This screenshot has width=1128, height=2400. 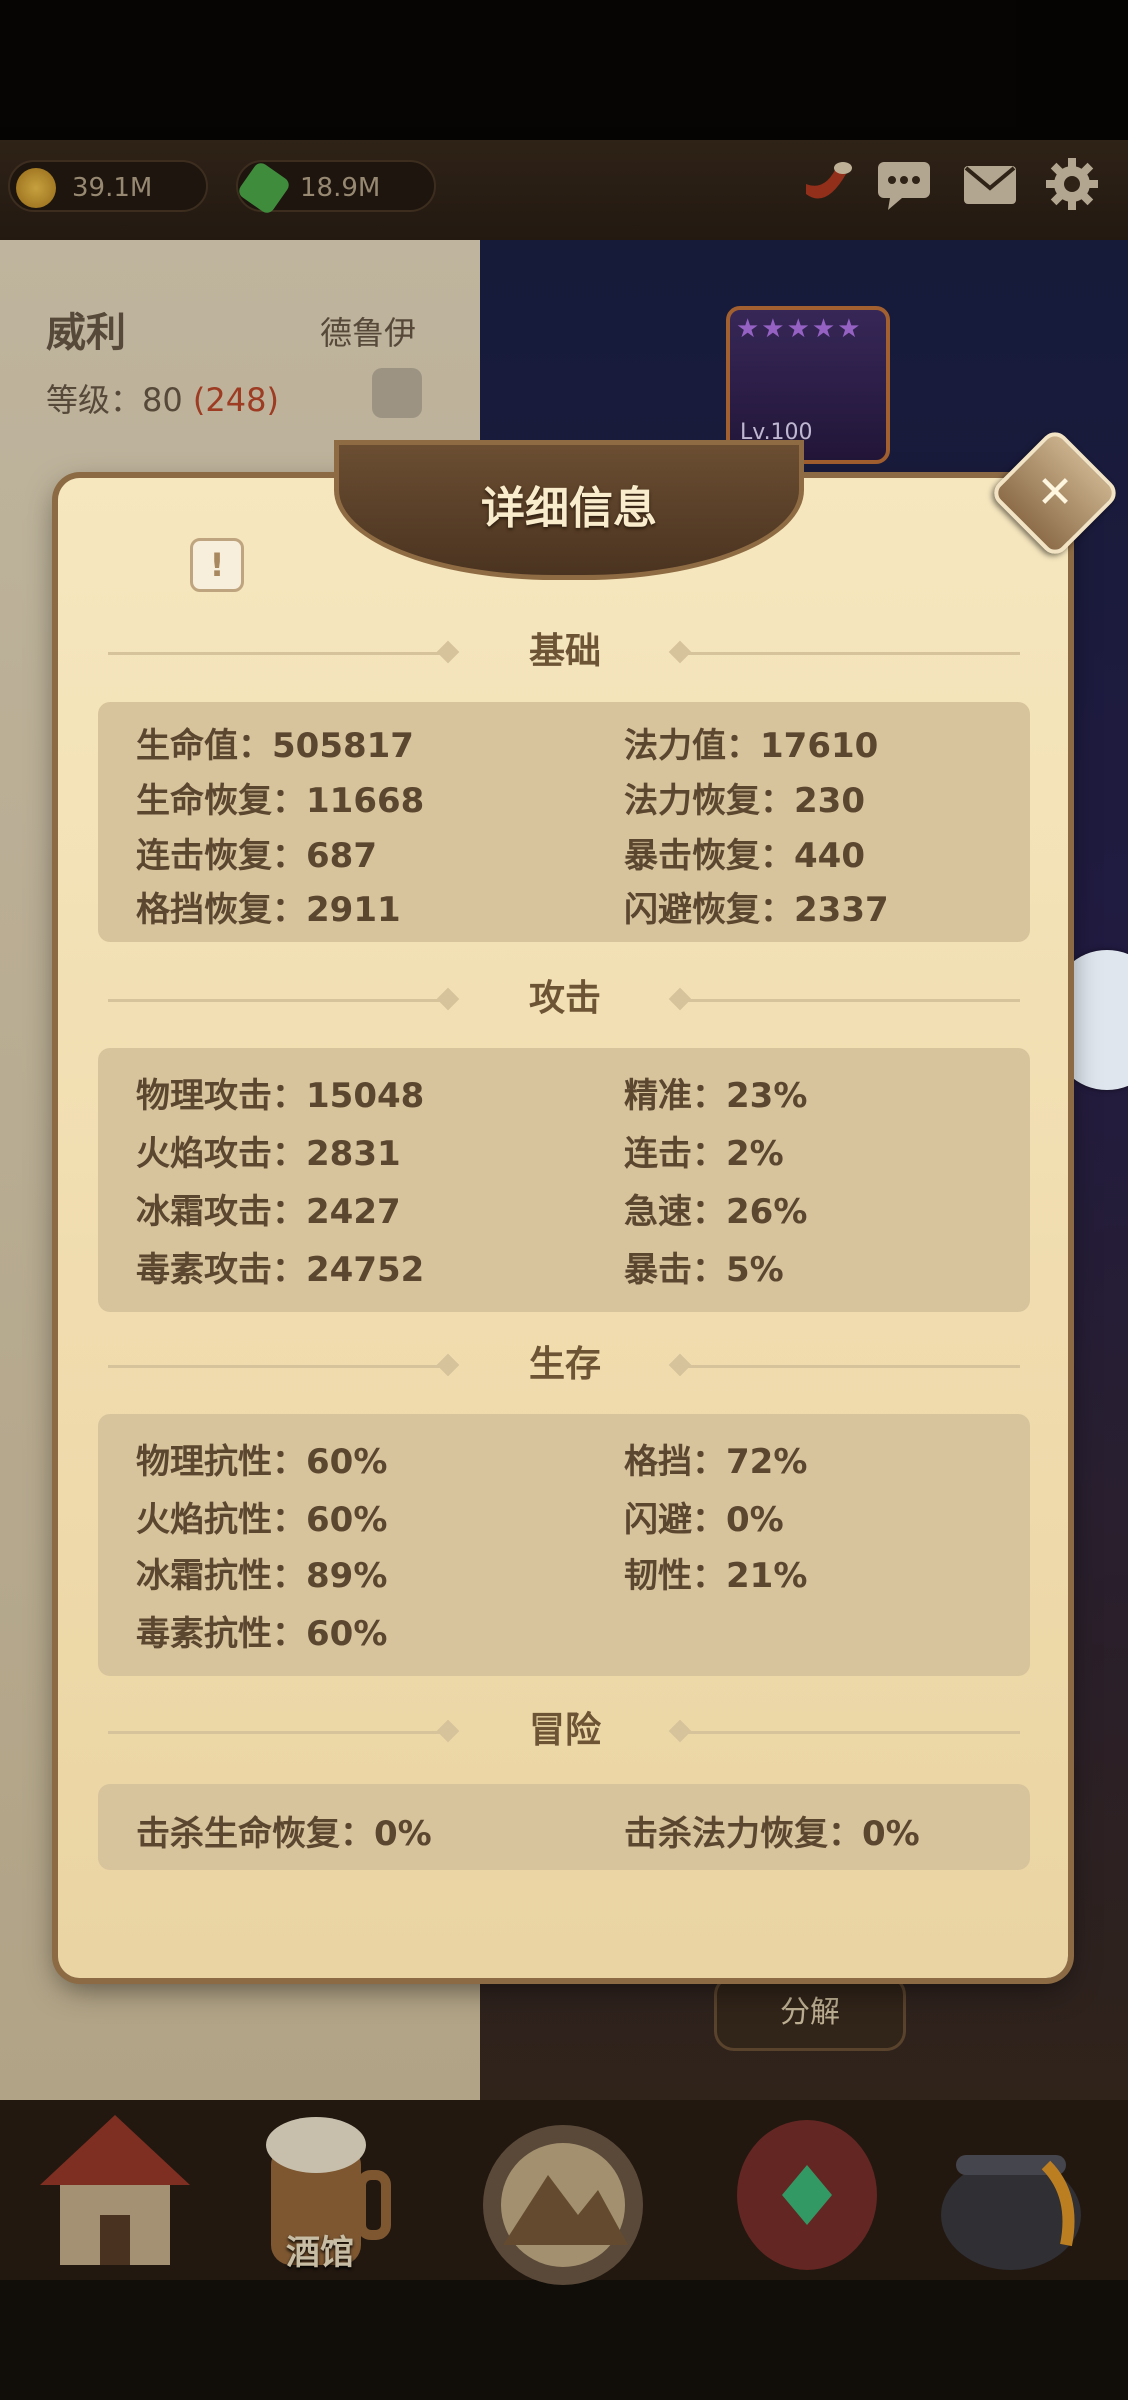 I want to click on stat-hp: 生命值：505817, so click(x=275, y=746).